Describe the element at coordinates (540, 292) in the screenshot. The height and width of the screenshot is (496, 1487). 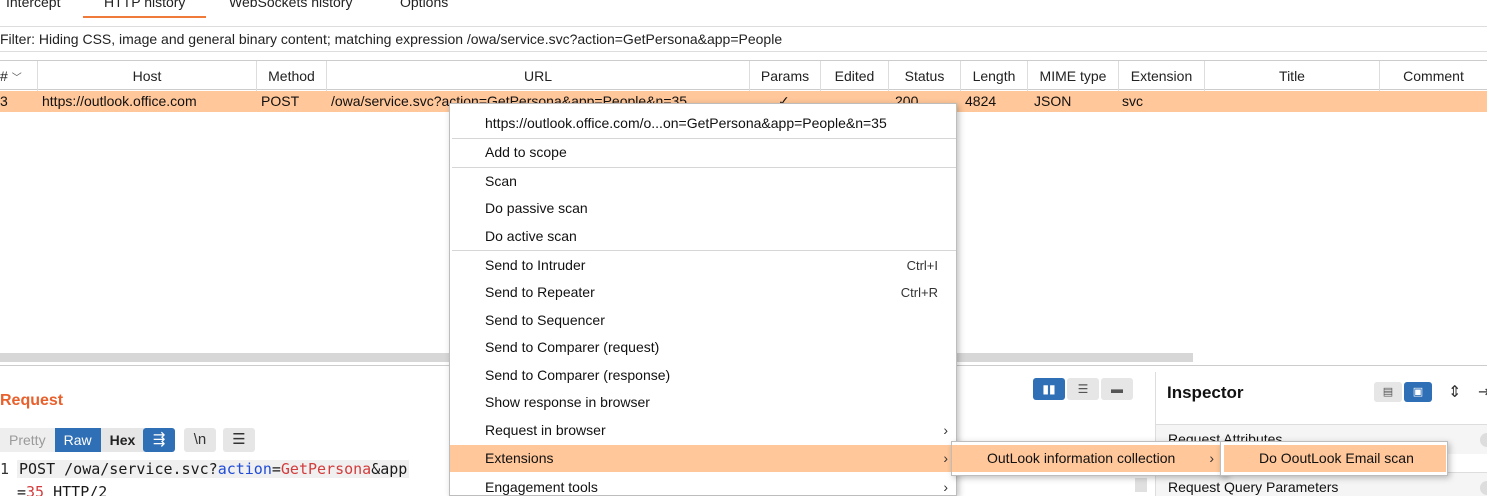
I see `menu-item-label: Send to Repeater` at that location.